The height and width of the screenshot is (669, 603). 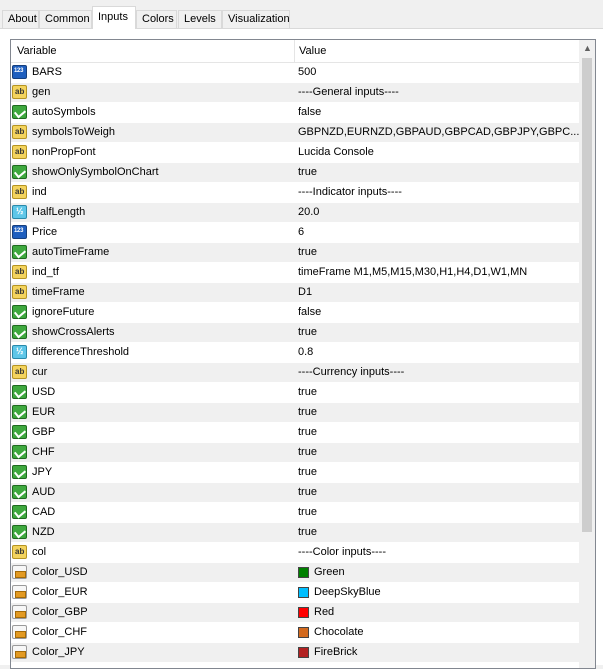 What do you see at coordinates (439, 552) in the screenshot?
I see `value-cell: ----Color inputs----` at bounding box center [439, 552].